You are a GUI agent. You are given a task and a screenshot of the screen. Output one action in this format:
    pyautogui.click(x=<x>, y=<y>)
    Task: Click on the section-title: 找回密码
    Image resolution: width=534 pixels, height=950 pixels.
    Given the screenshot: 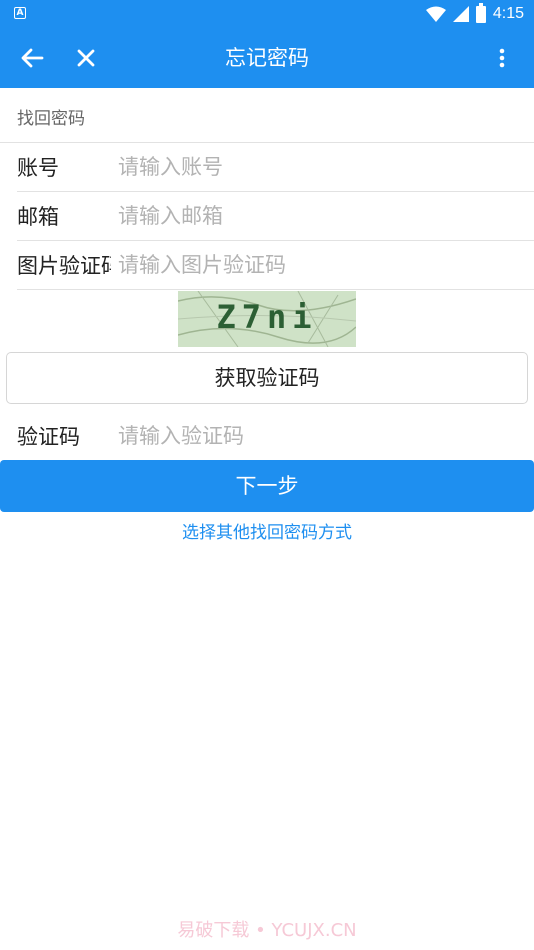 What is the action you would take?
    pyautogui.click(x=51, y=119)
    